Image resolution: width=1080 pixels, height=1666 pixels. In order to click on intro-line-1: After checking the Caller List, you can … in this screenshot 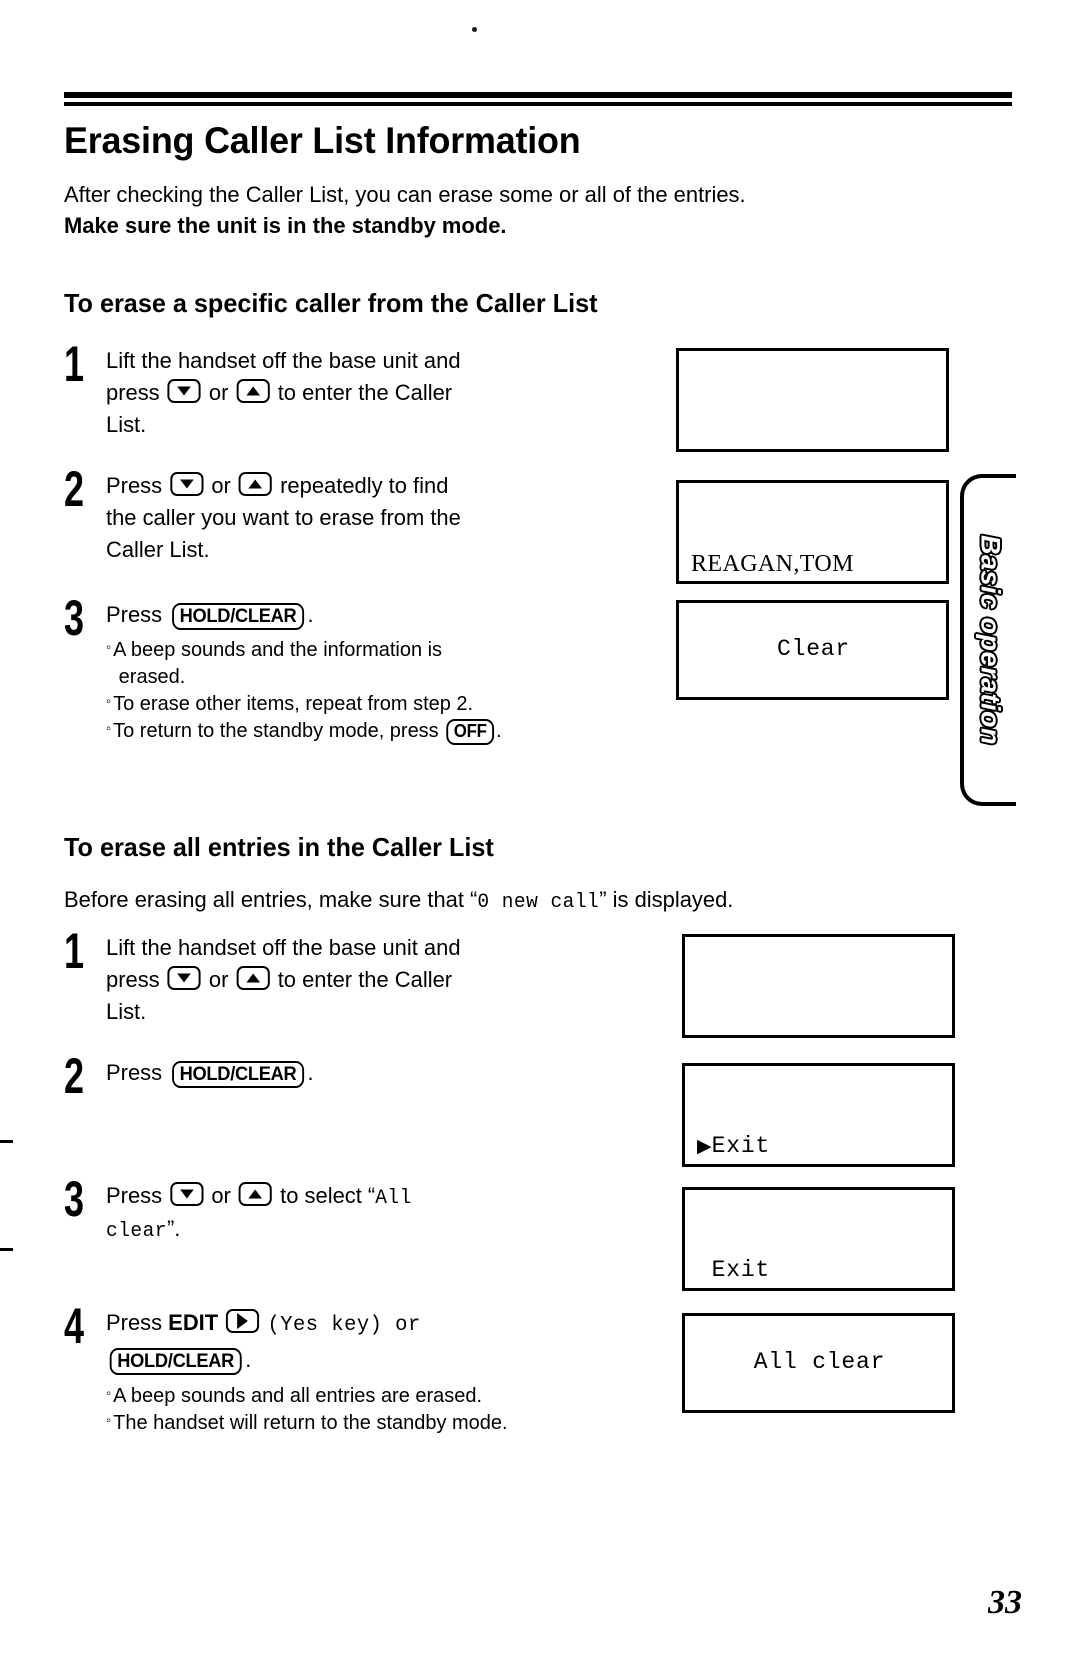, I will do `click(405, 194)`.